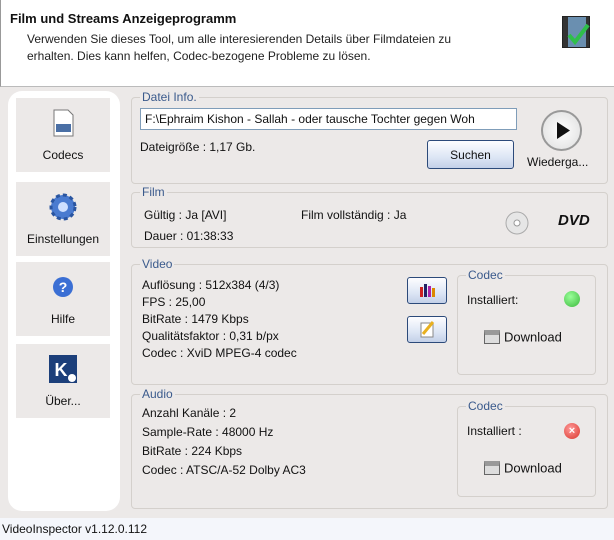  I want to click on help-icon: ?, so click(63, 287).